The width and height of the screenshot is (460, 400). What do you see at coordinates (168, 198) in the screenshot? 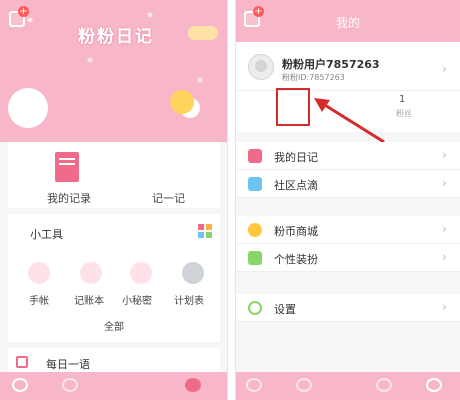
I see `write-label: 记一记` at bounding box center [168, 198].